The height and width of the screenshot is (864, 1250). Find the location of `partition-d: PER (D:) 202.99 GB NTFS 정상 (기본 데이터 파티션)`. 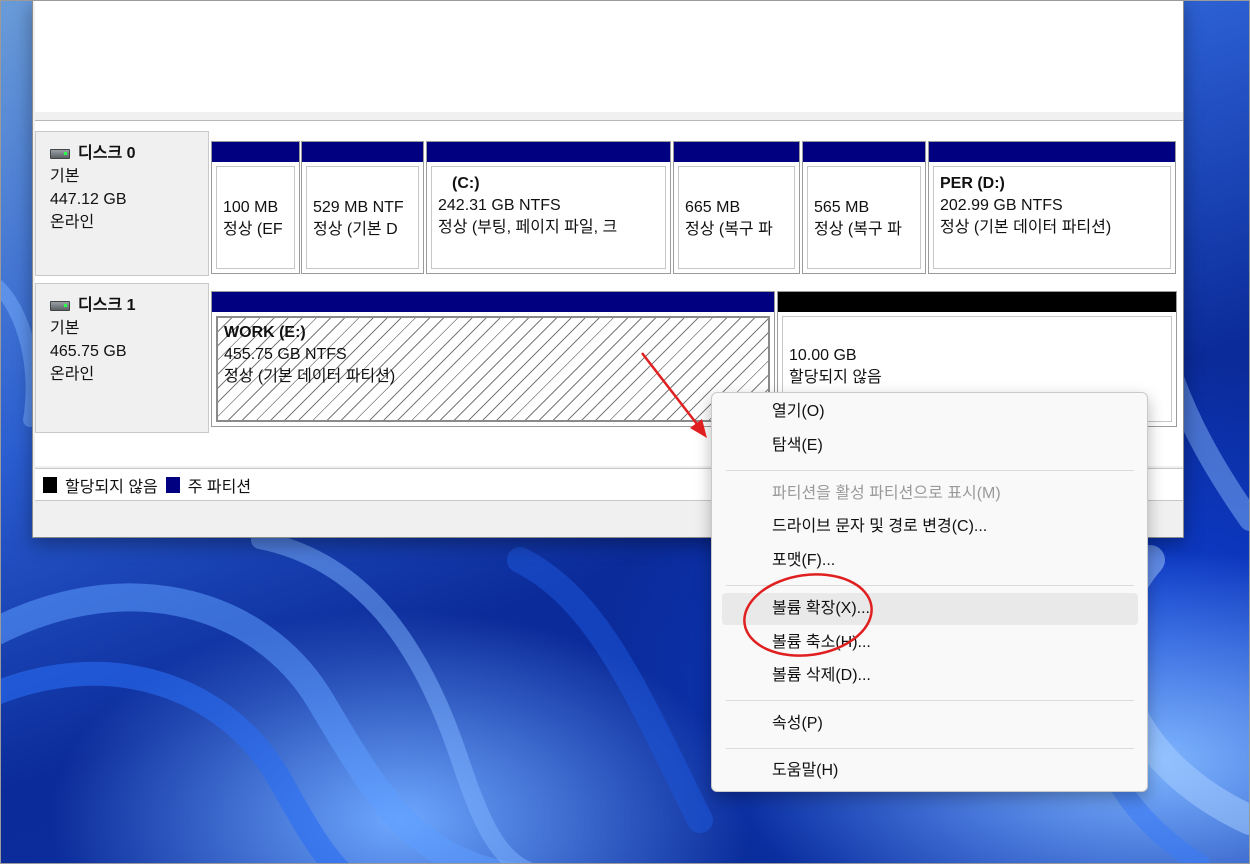

partition-d: PER (D:) 202.99 GB NTFS 정상 (기본 데이터 파티션) is located at coordinates (1052, 207).